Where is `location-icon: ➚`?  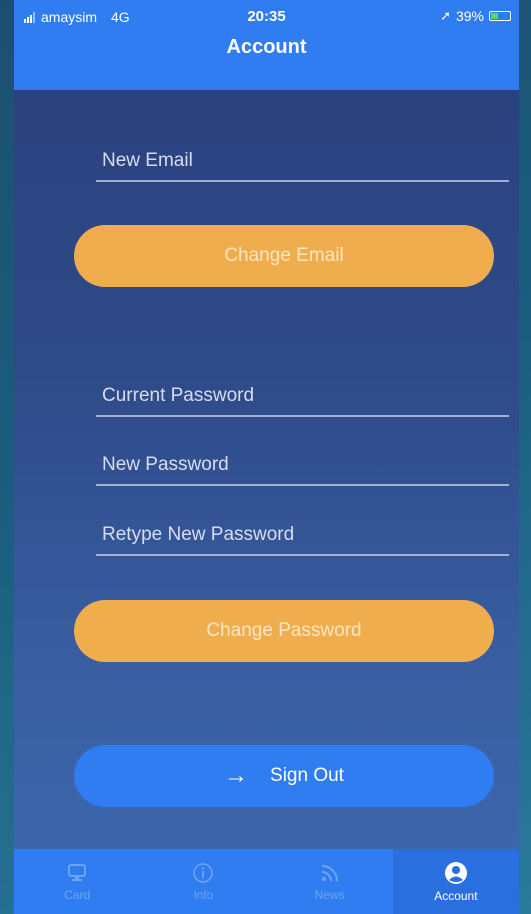
location-icon: ➚ is located at coordinates (445, 15).